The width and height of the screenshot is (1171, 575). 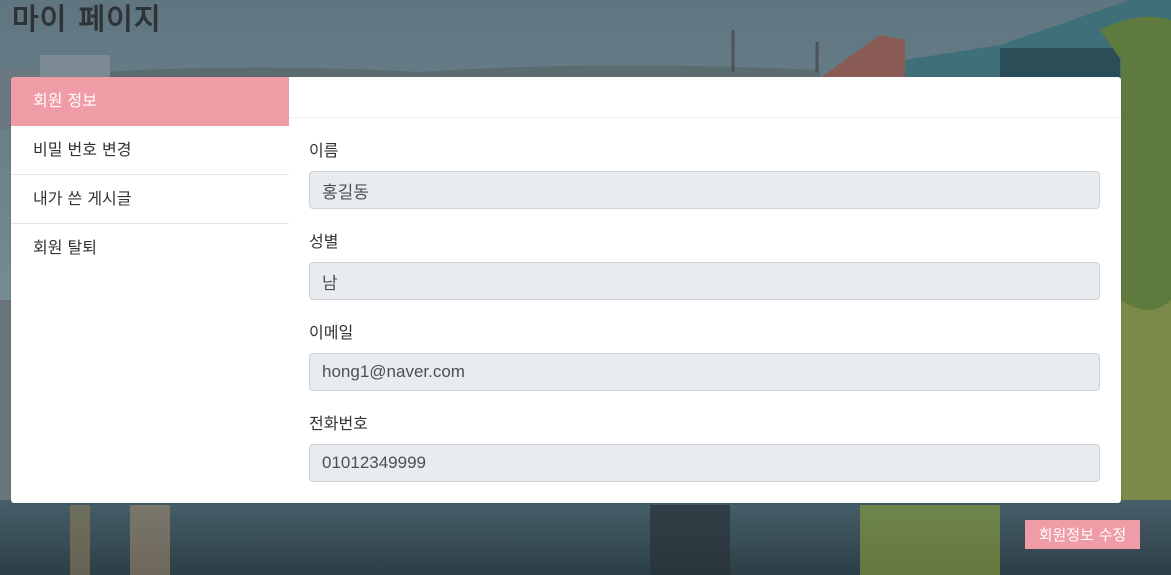 I want to click on email-field, so click(x=704, y=372).